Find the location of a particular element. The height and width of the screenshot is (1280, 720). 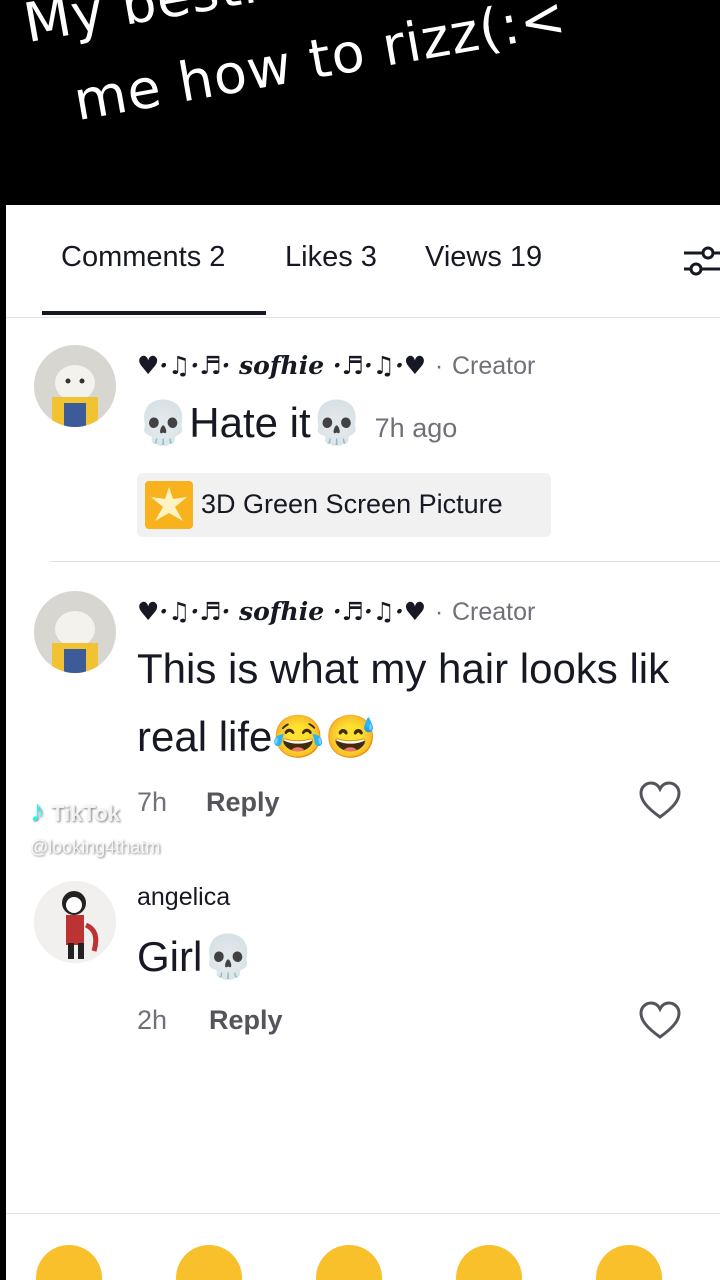

tab-bar: Comments 2 Likes 3 Views 19 is located at coordinates (363, 261).